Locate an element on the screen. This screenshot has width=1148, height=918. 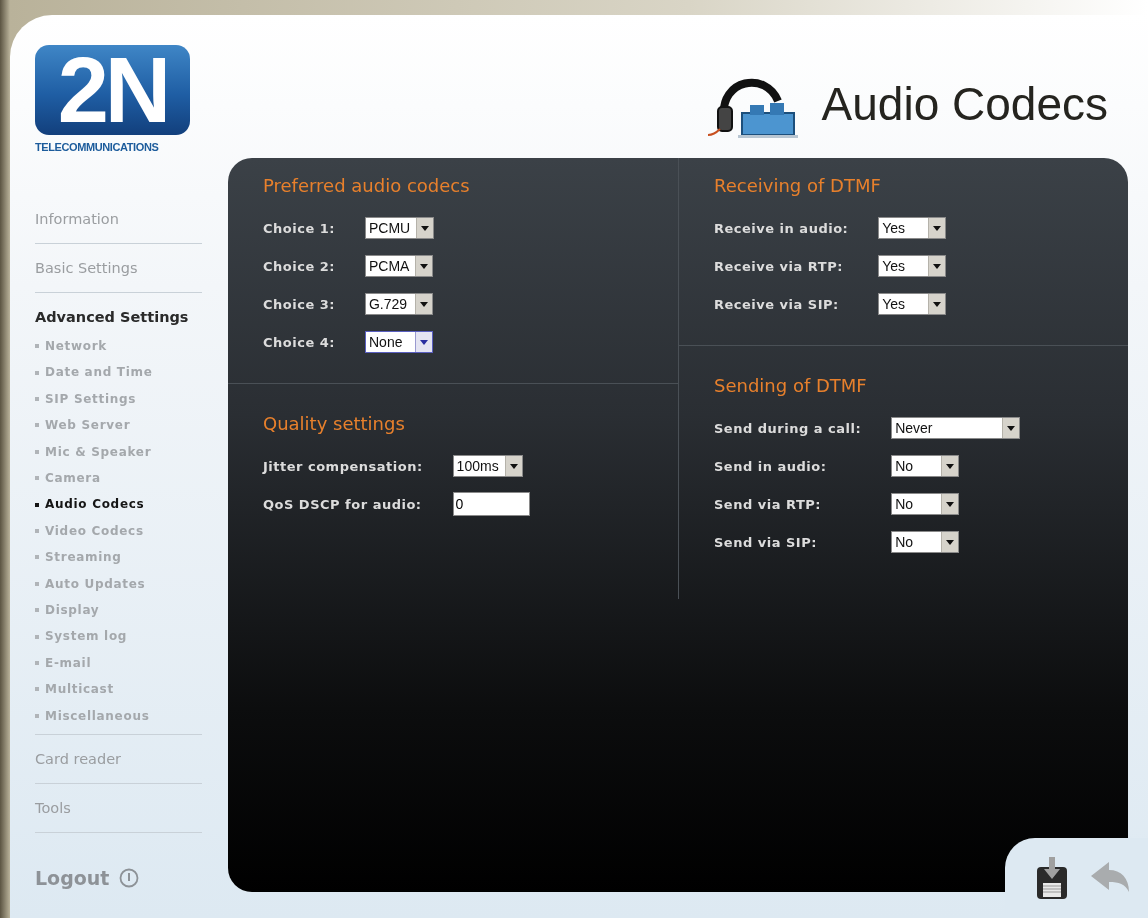
nav-subitem: System log is located at coordinates (118, 636).